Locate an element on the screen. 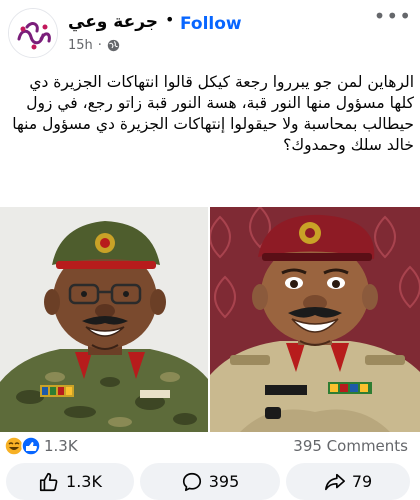  comment-count: 395 is located at coordinates (224, 481).